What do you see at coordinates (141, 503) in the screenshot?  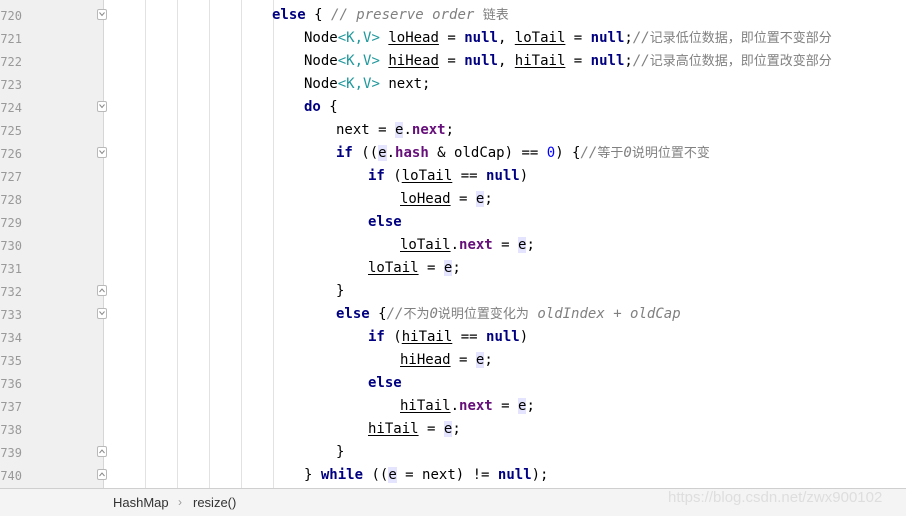 I see `breadcrumb-class: HashMap` at bounding box center [141, 503].